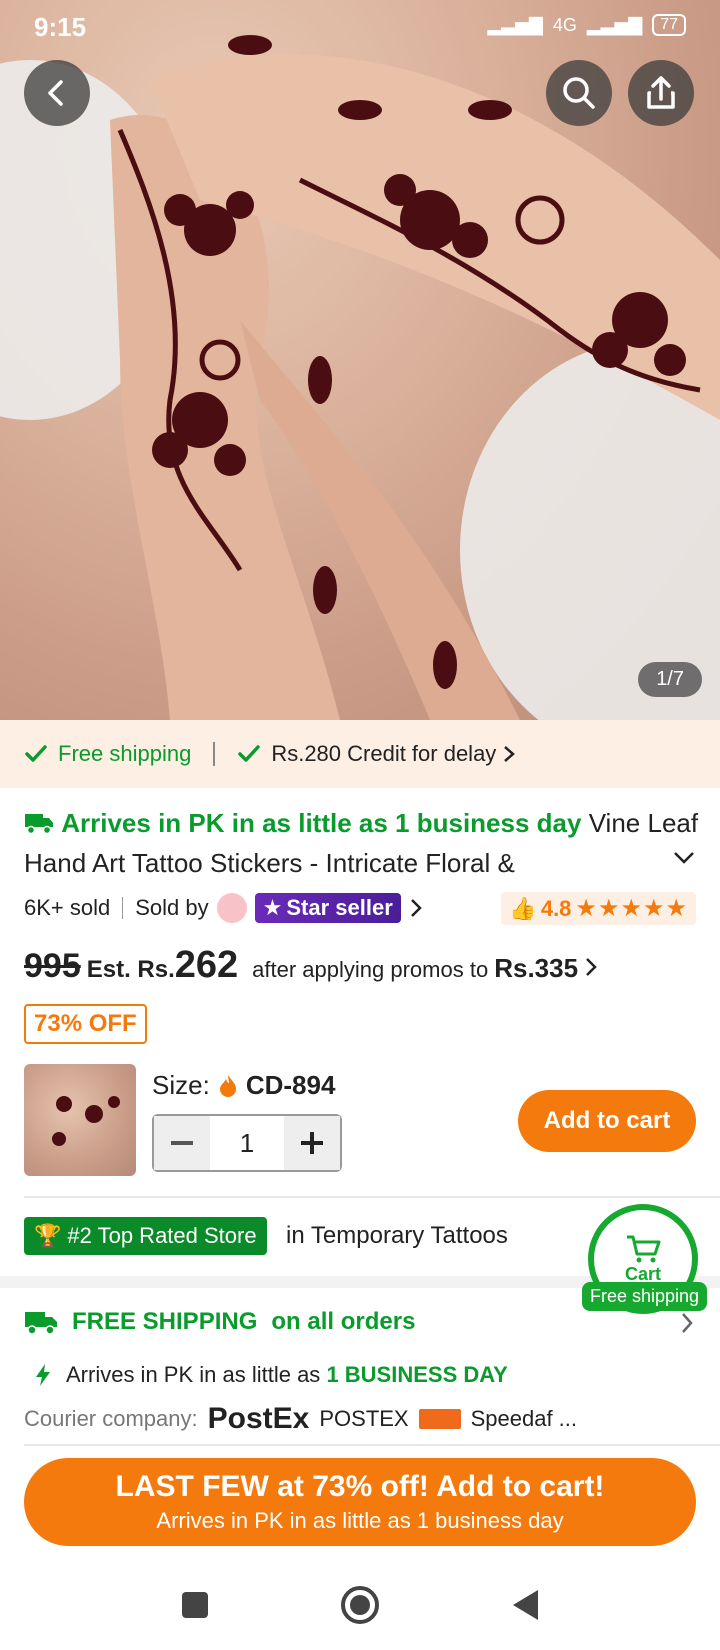 This screenshot has height=1650, width=720. Describe the element at coordinates (364, 1418) in the screenshot. I see `courier-postex: POSTEX` at that location.